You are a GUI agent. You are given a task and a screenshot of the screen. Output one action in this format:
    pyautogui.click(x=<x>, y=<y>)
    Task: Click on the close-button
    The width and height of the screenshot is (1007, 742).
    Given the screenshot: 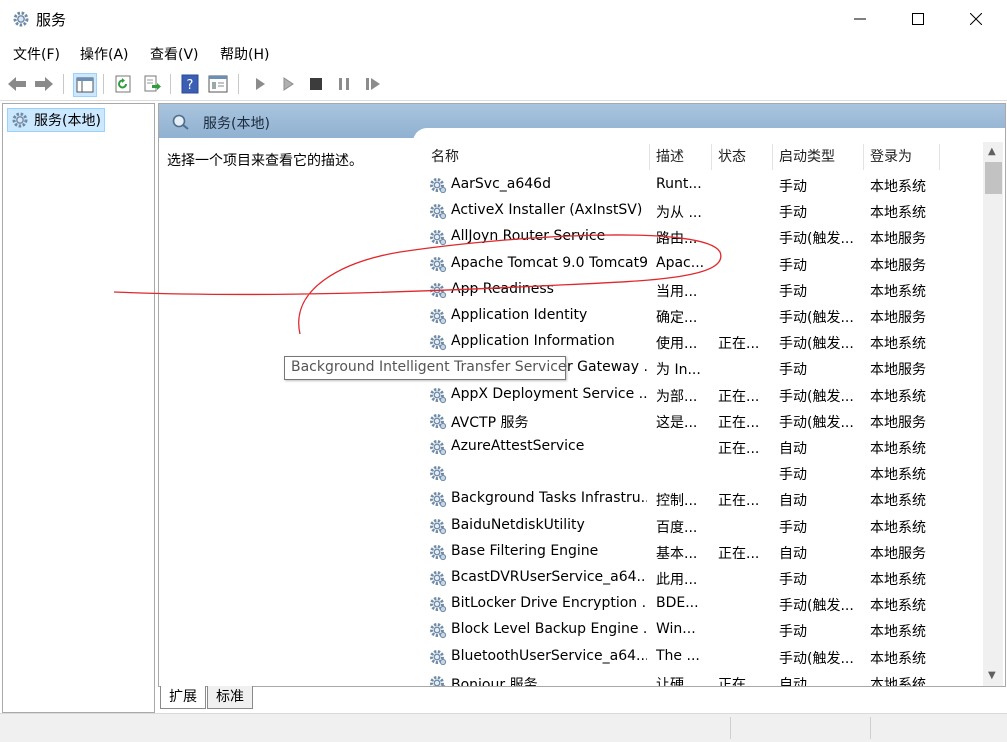 What is the action you would take?
    pyautogui.click(x=976, y=19)
    